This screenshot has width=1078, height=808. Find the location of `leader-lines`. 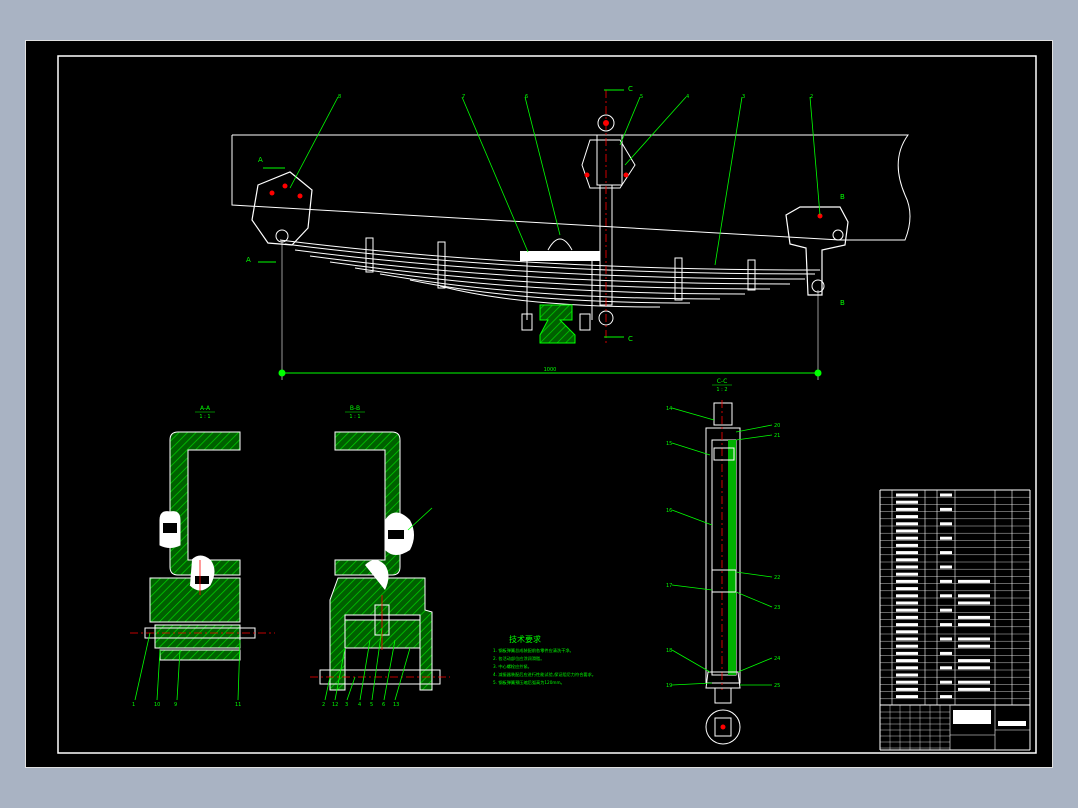

leader-lines is located at coordinates (555, 181).